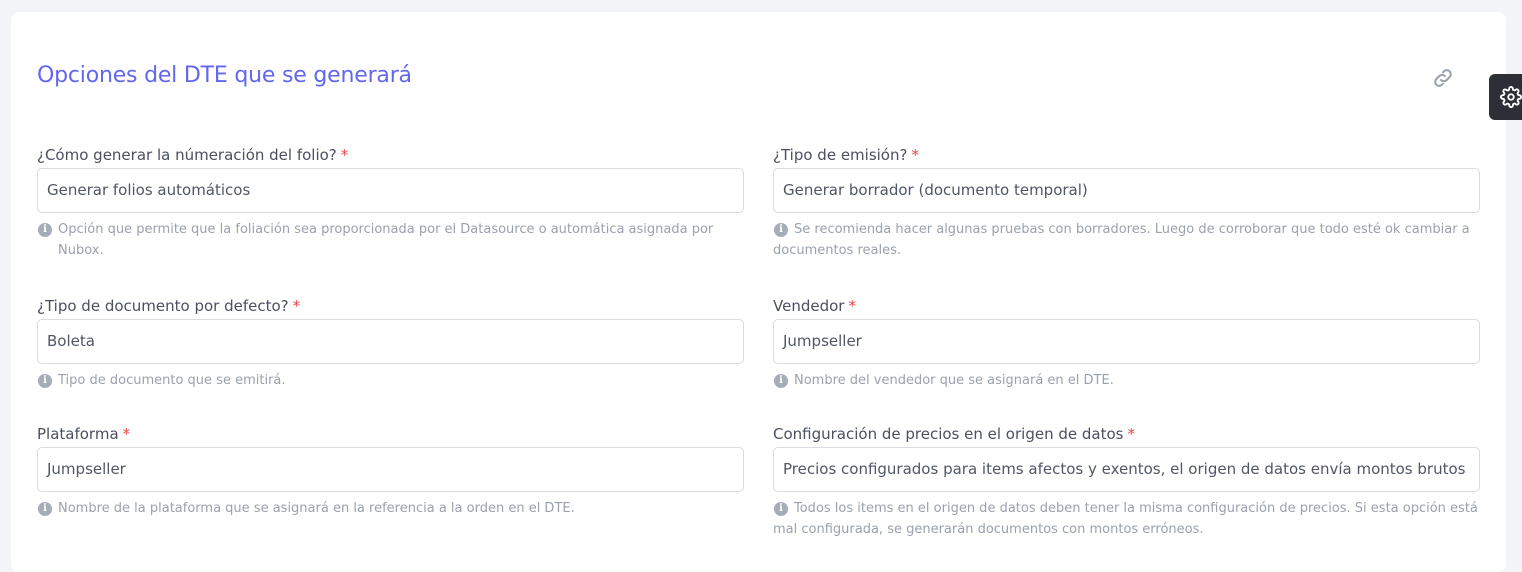  Describe the element at coordinates (193, 155) in the screenshot. I see `folio-label: ¿Cómo generar la númeración del folio? *` at that location.